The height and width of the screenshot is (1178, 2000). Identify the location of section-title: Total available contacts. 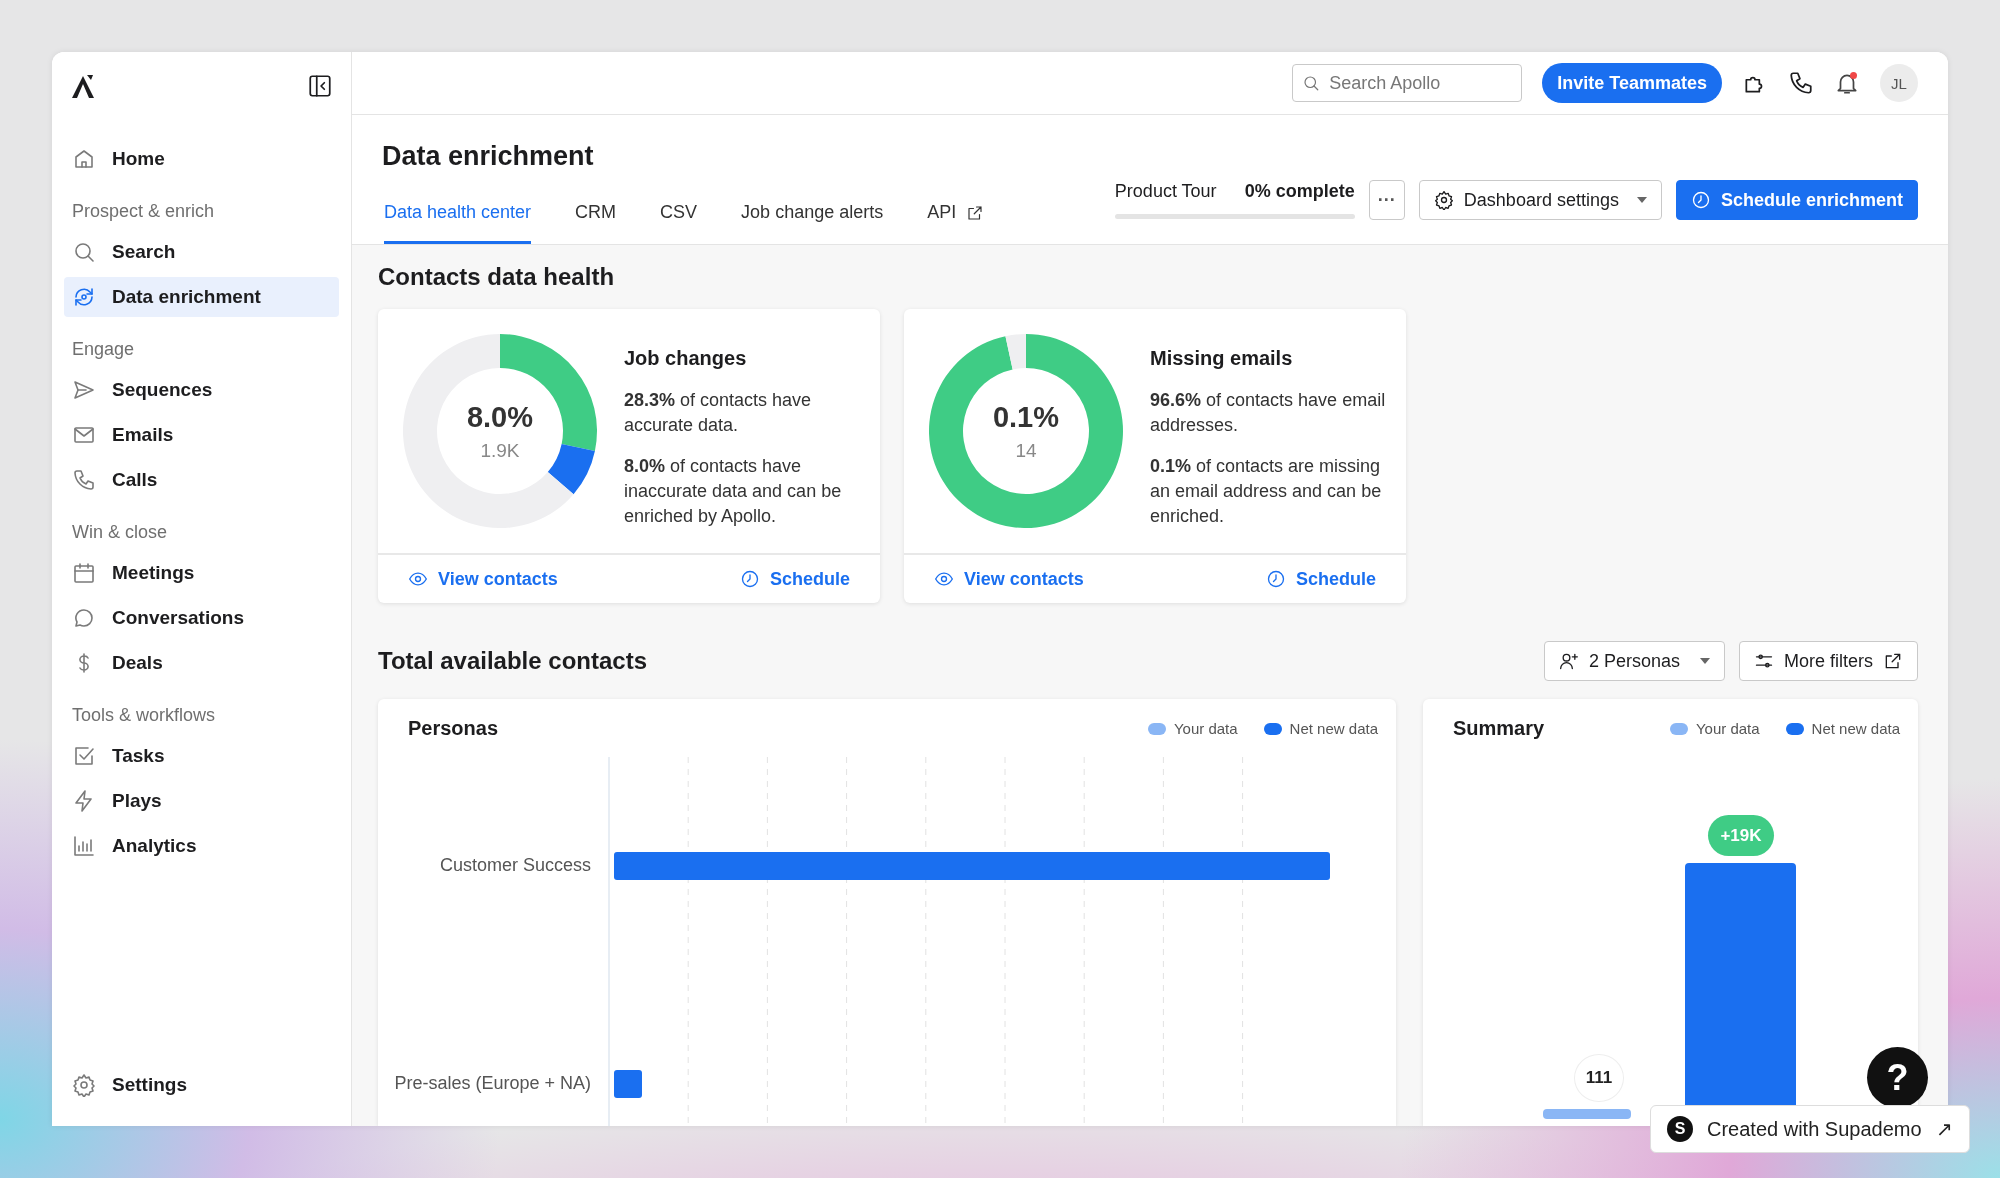
(512, 661).